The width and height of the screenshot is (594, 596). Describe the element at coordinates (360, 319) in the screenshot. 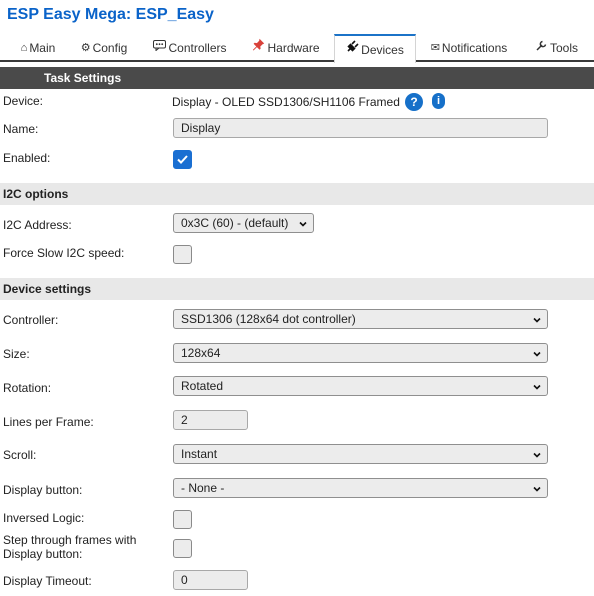

I see `controller-select: SSD1306 (128x64 dot controller)` at that location.